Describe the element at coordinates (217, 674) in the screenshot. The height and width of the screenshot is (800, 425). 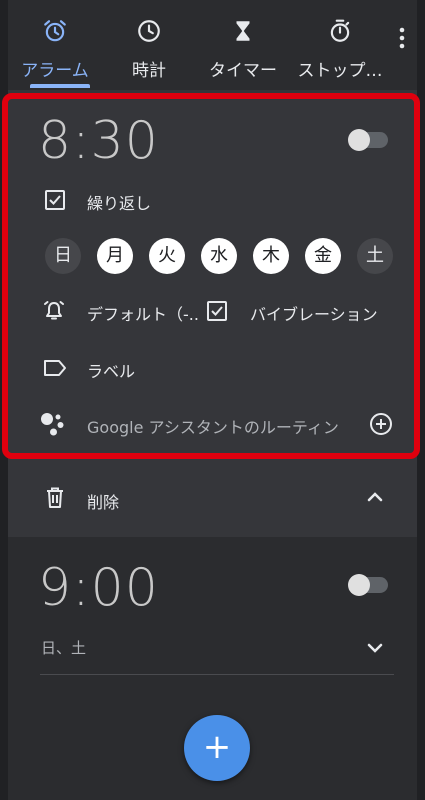
I see `divider` at that location.